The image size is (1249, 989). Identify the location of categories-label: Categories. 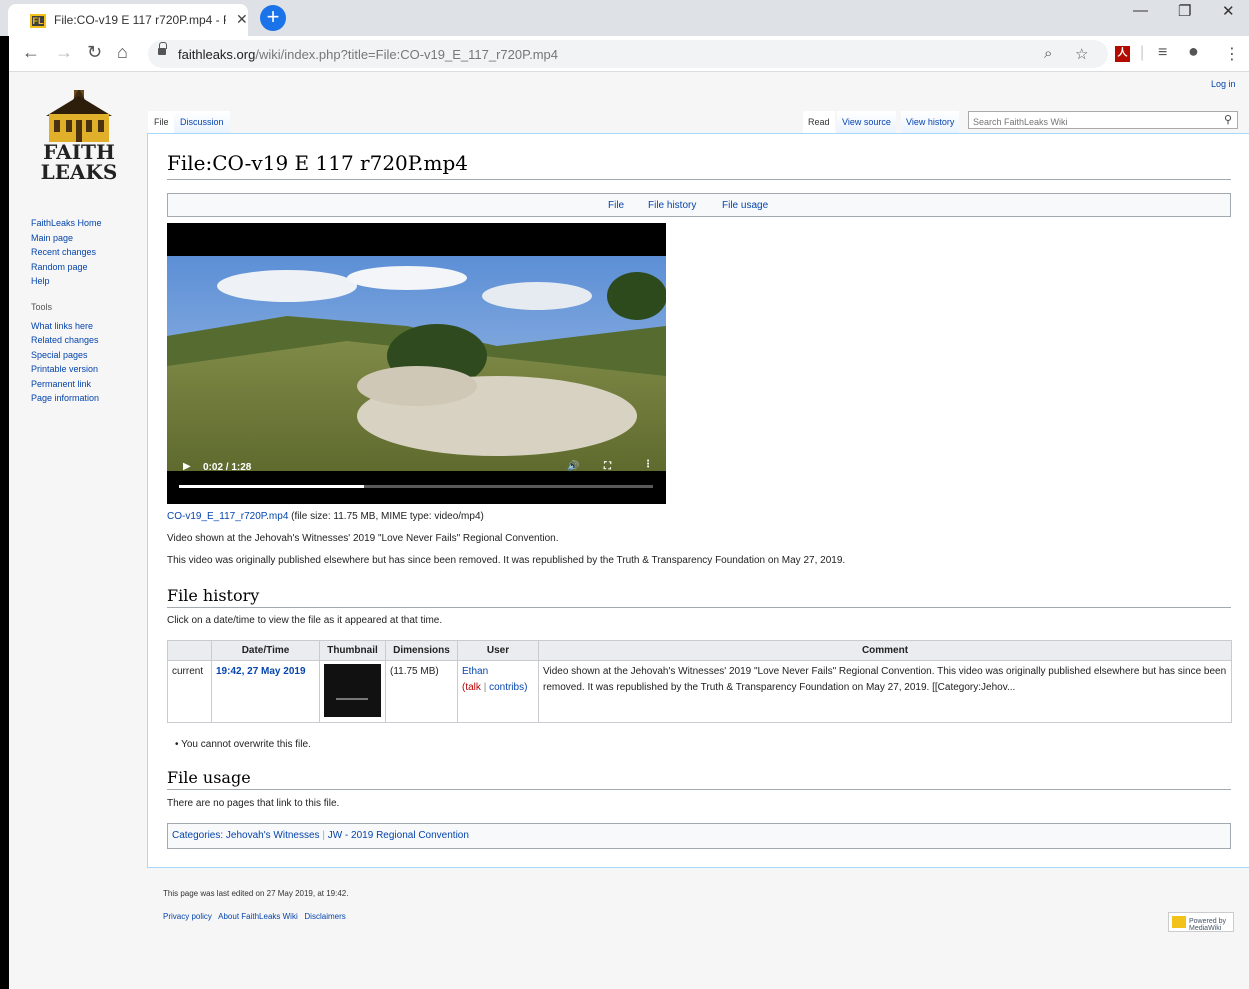
(196, 835).